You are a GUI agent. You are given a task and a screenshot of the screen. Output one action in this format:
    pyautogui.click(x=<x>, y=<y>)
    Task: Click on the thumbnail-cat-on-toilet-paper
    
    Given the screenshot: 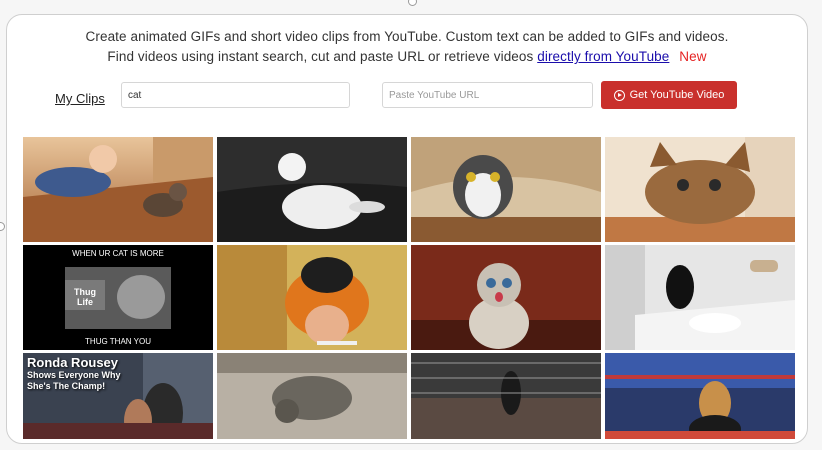 What is the action you would take?
    pyautogui.click(x=700, y=297)
    